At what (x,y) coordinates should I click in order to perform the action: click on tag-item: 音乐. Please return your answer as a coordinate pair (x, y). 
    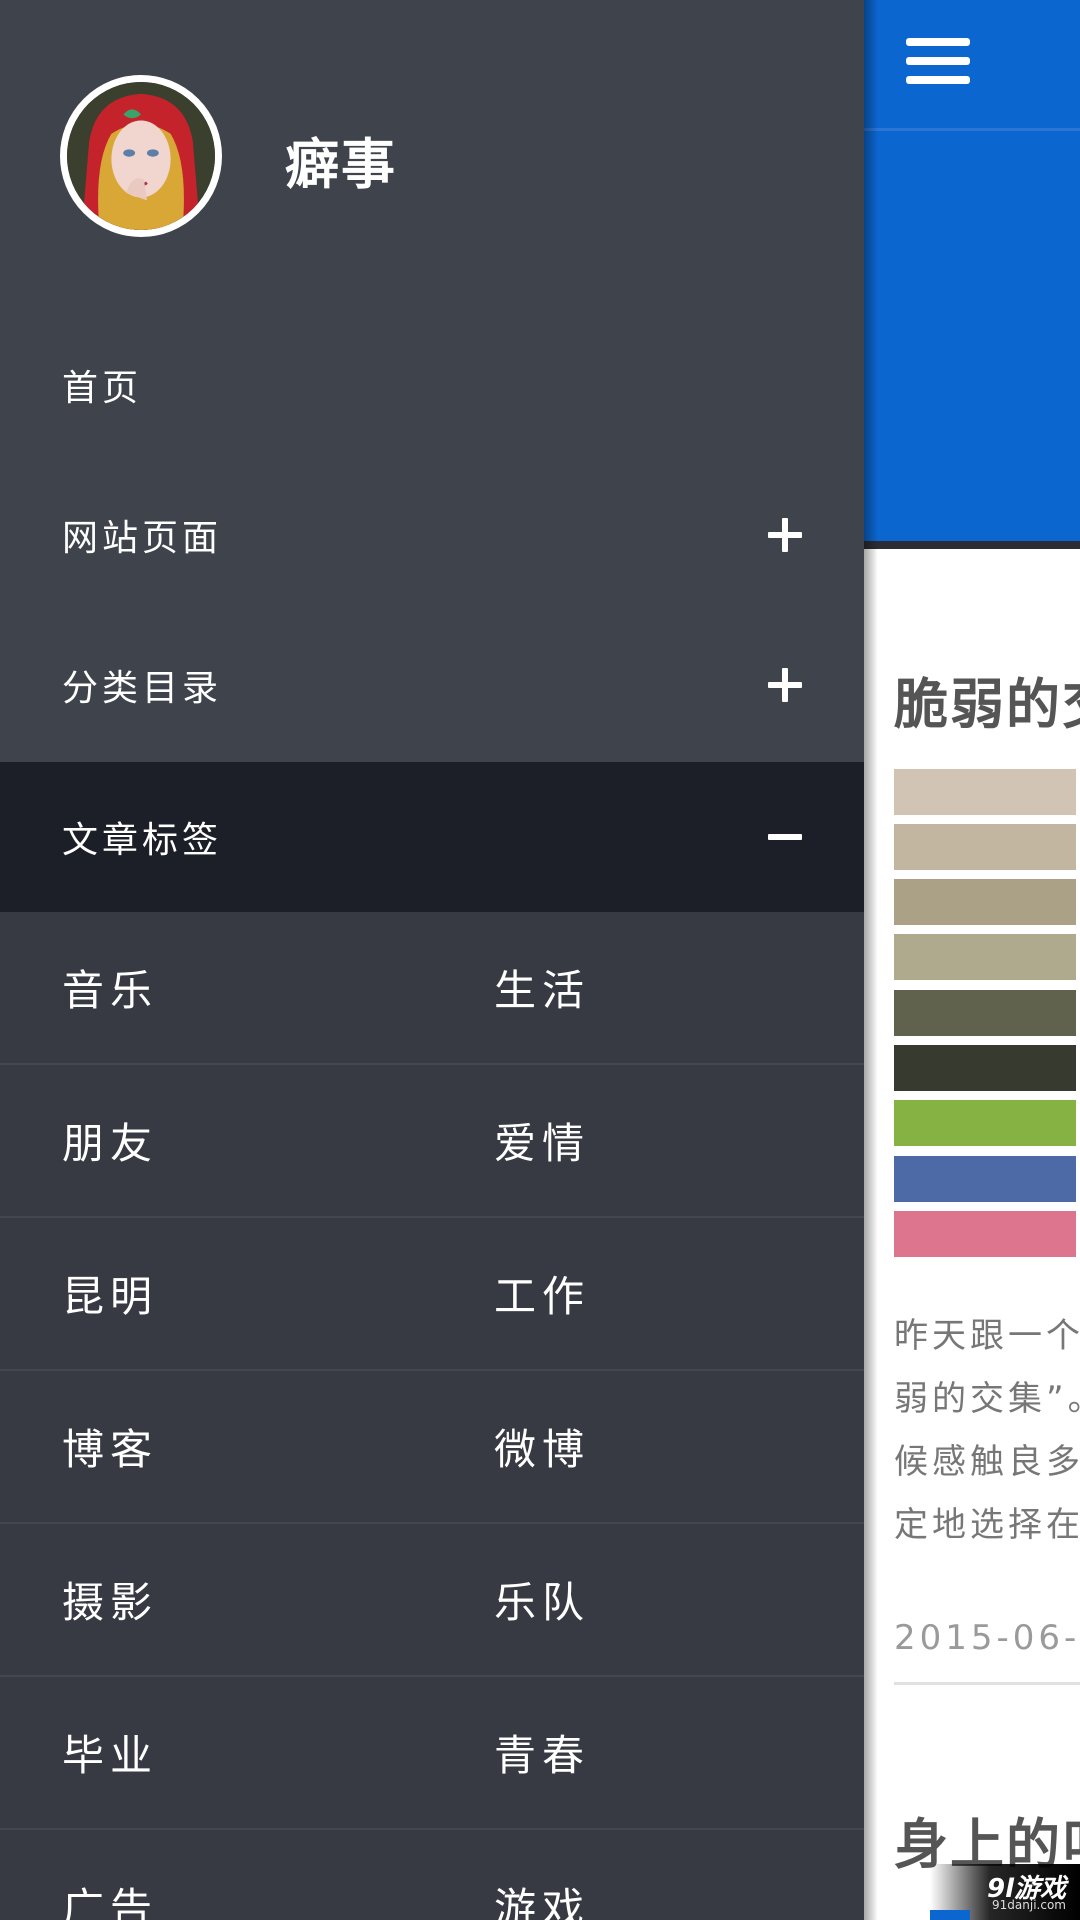
    Looking at the image, I should click on (110, 987).